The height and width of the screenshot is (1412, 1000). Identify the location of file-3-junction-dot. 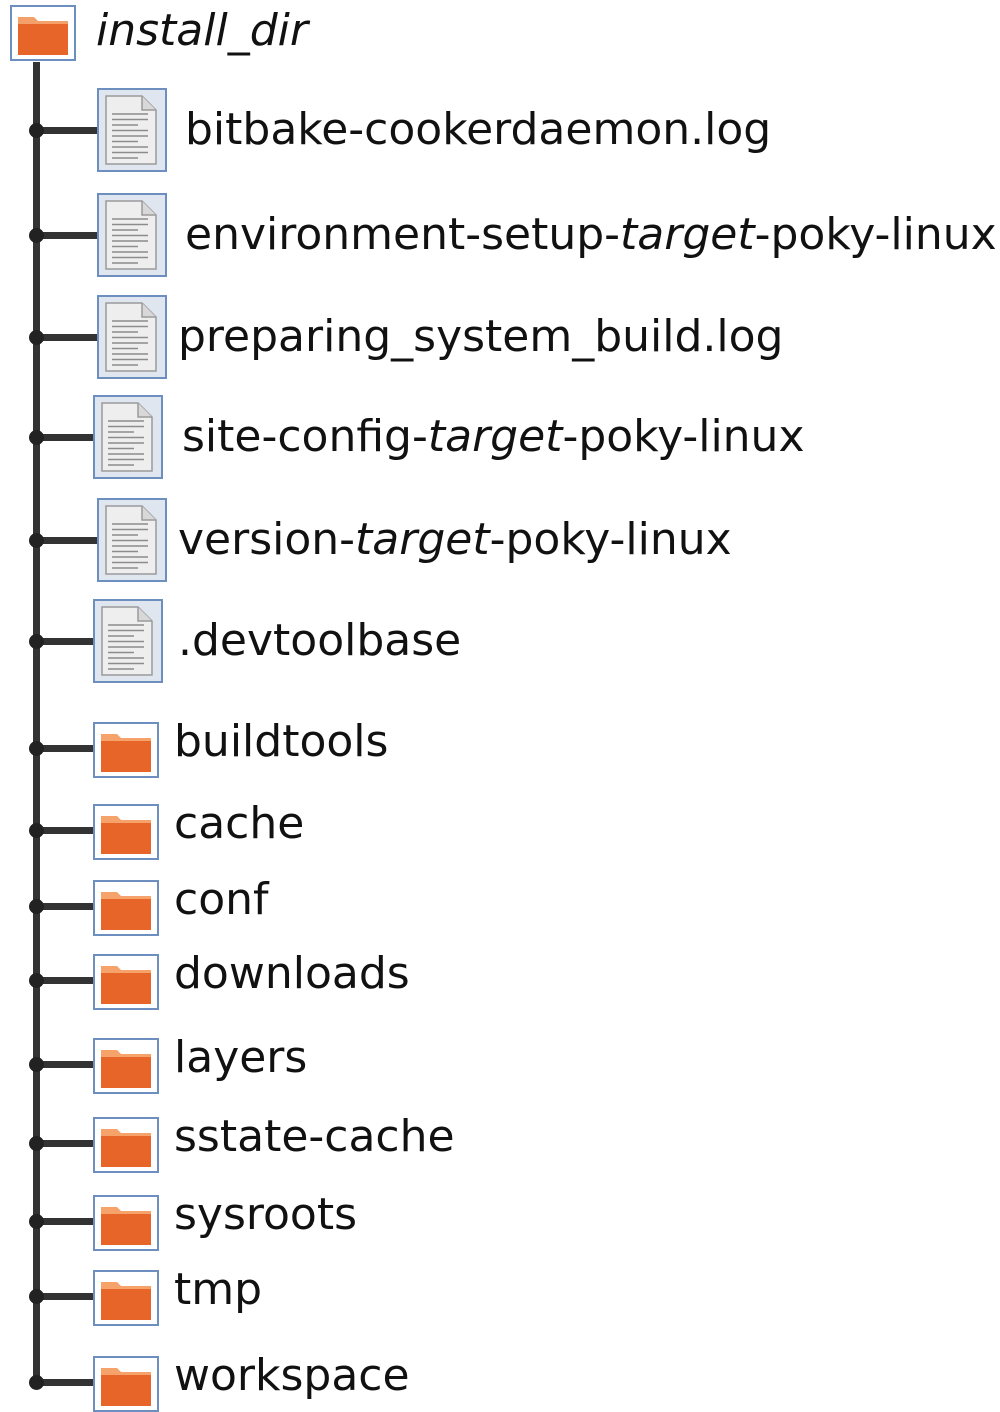
(36, 437).